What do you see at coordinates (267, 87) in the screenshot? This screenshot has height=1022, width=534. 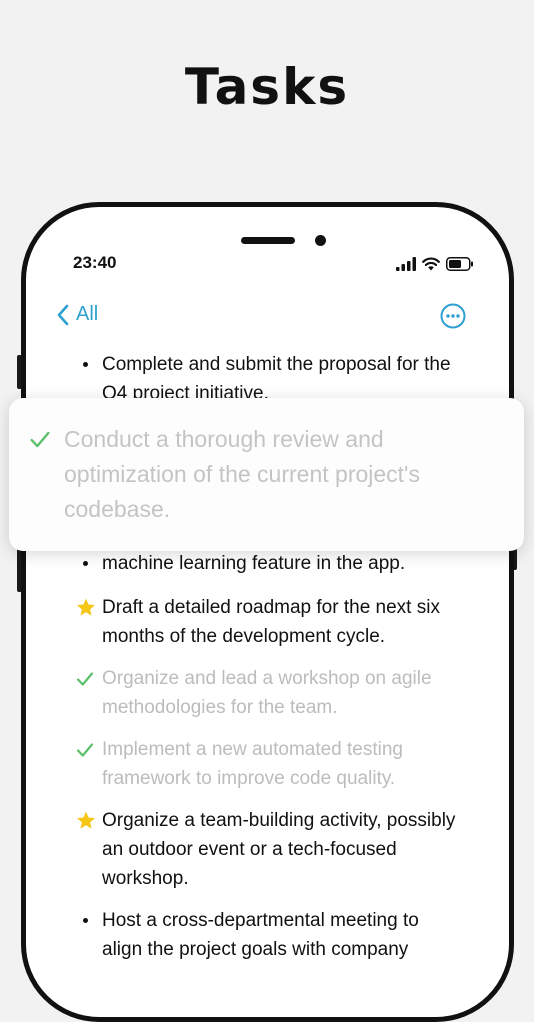 I see `page-title: Tasks` at bounding box center [267, 87].